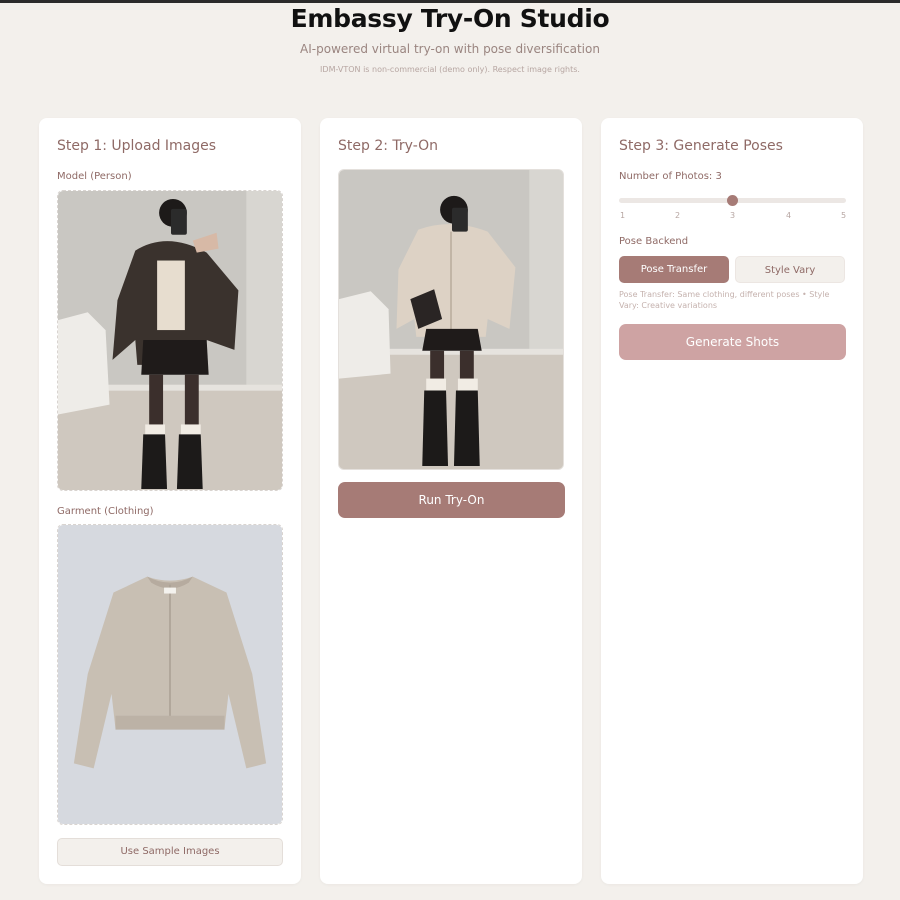 The image size is (900, 900). I want to click on garment-label: Garment (Clothing), so click(105, 511).